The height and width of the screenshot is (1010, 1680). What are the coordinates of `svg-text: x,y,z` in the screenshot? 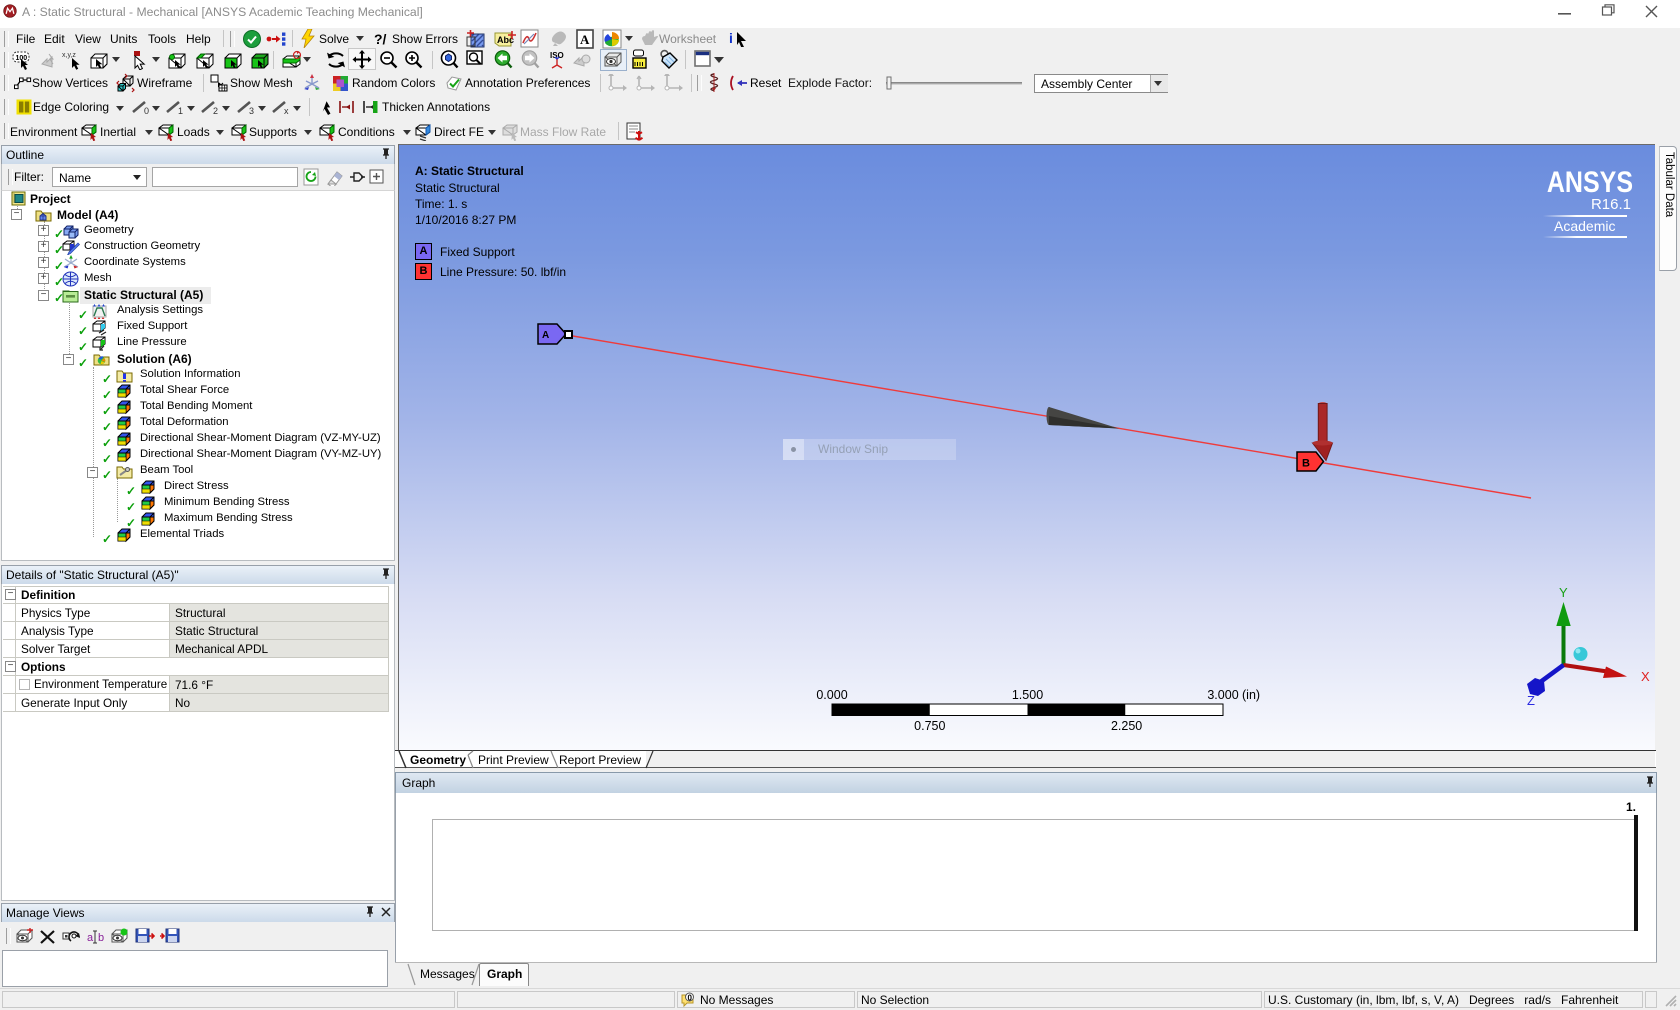 It's located at (69, 55).